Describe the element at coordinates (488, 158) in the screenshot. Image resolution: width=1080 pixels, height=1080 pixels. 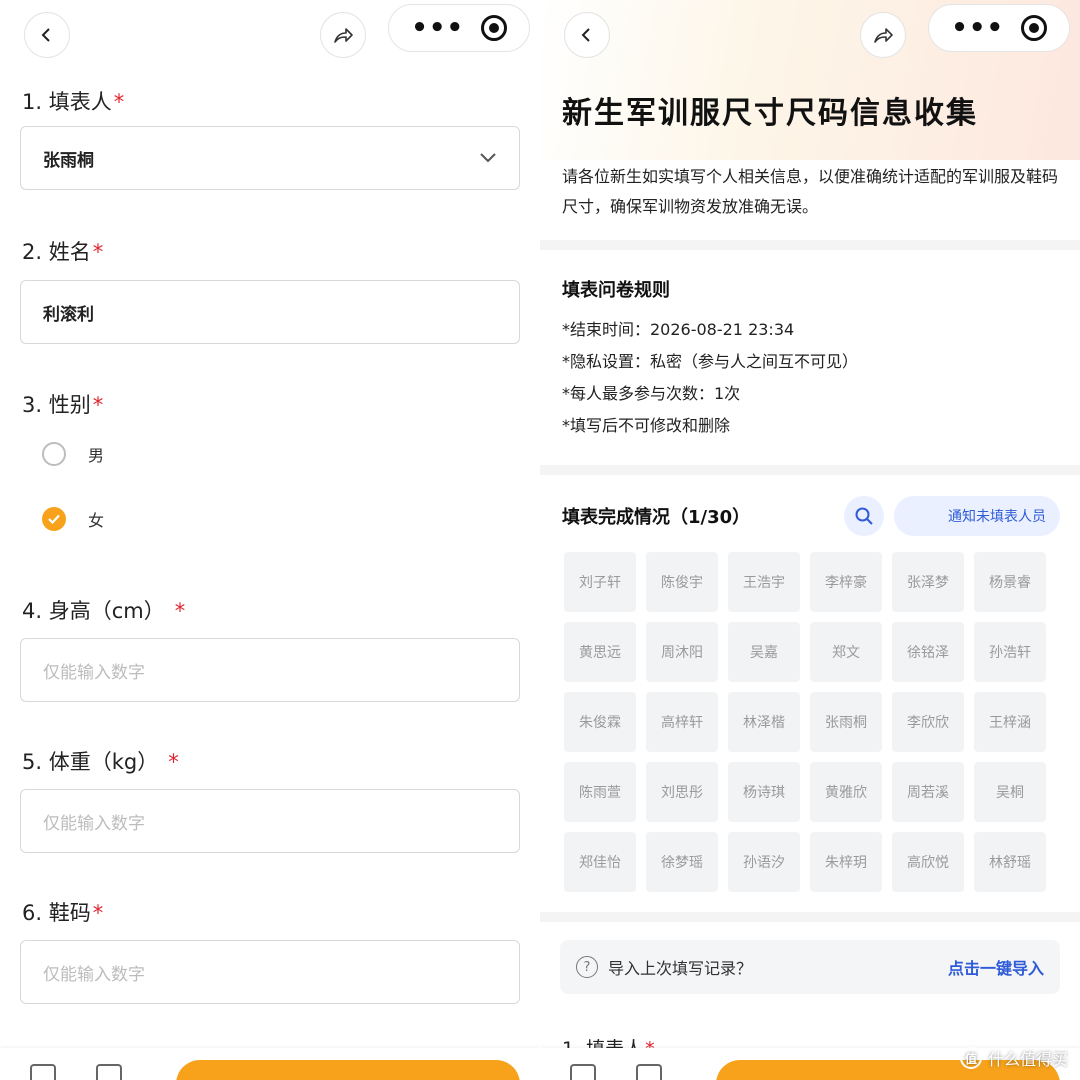
I see `chevron-down-icon` at that location.